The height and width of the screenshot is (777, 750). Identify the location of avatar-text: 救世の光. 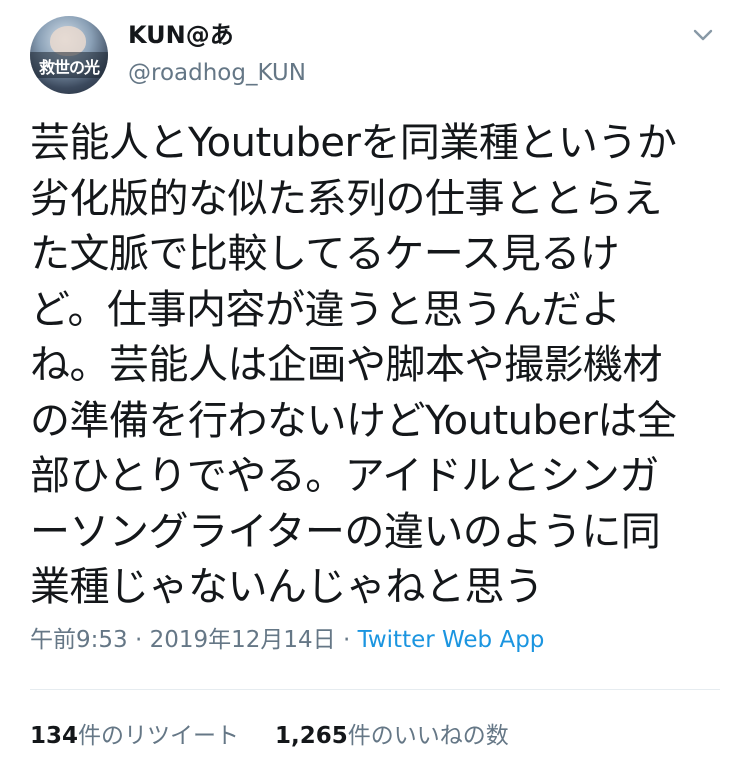
(69, 67).